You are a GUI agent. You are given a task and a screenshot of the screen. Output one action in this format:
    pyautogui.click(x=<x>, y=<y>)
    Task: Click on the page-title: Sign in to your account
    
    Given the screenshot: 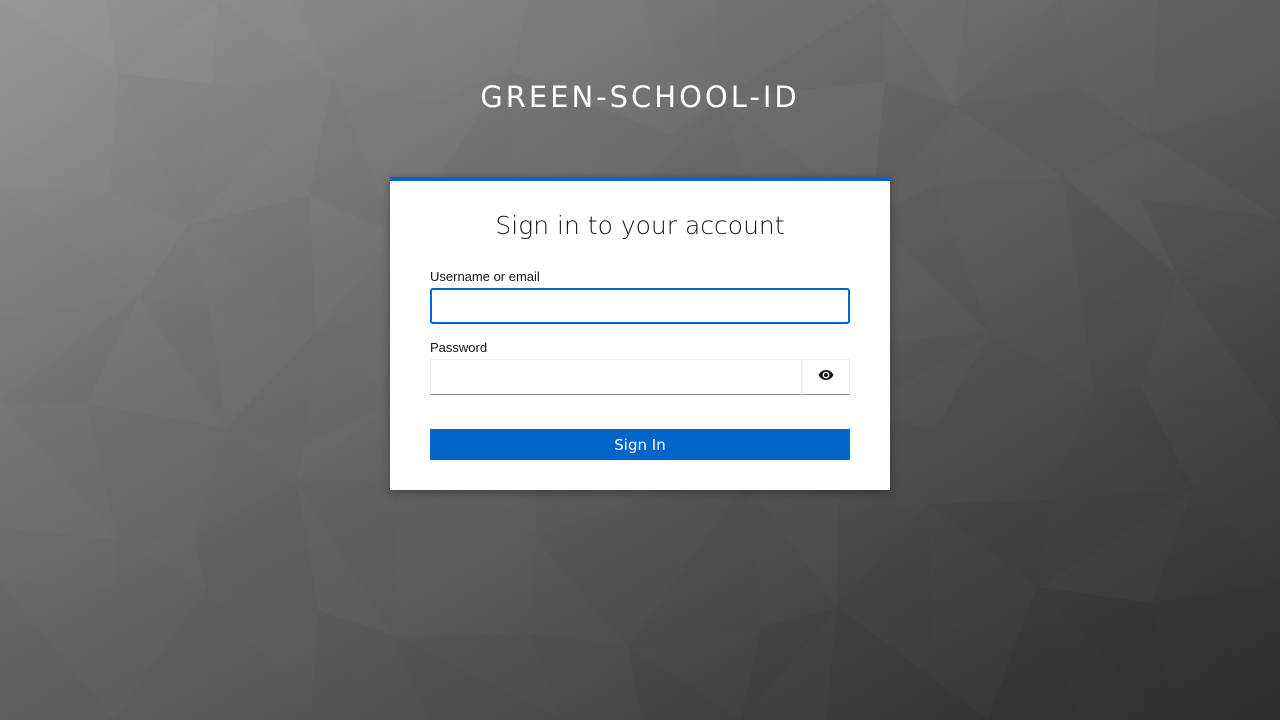 What is the action you would take?
    pyautogui.click(x=640, y=225)
    